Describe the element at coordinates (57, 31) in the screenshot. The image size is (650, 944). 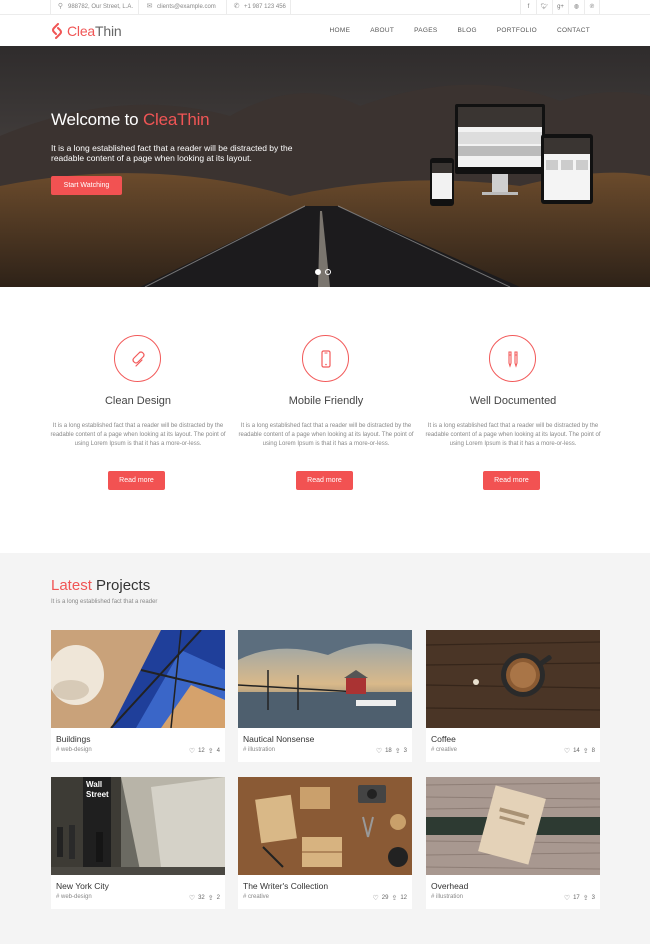
I see `logo-icon` at that location.